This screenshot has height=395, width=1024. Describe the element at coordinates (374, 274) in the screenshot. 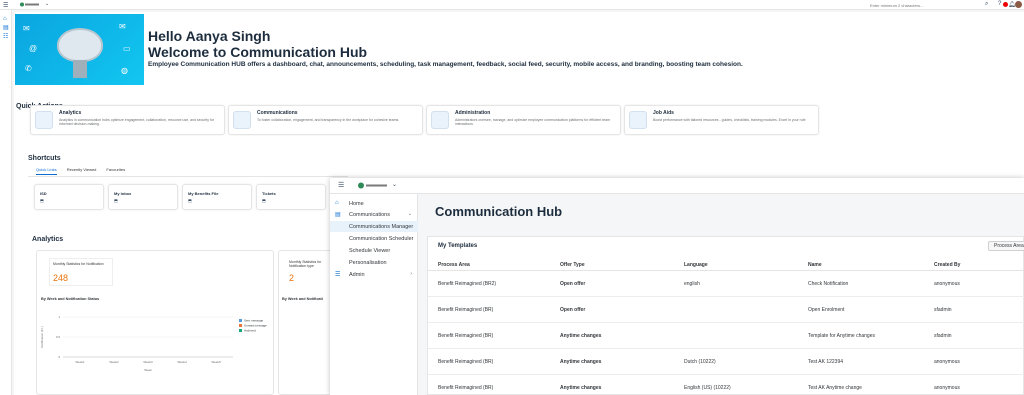

I see `nav-item-admin: ☰ Admin ›` at that location.